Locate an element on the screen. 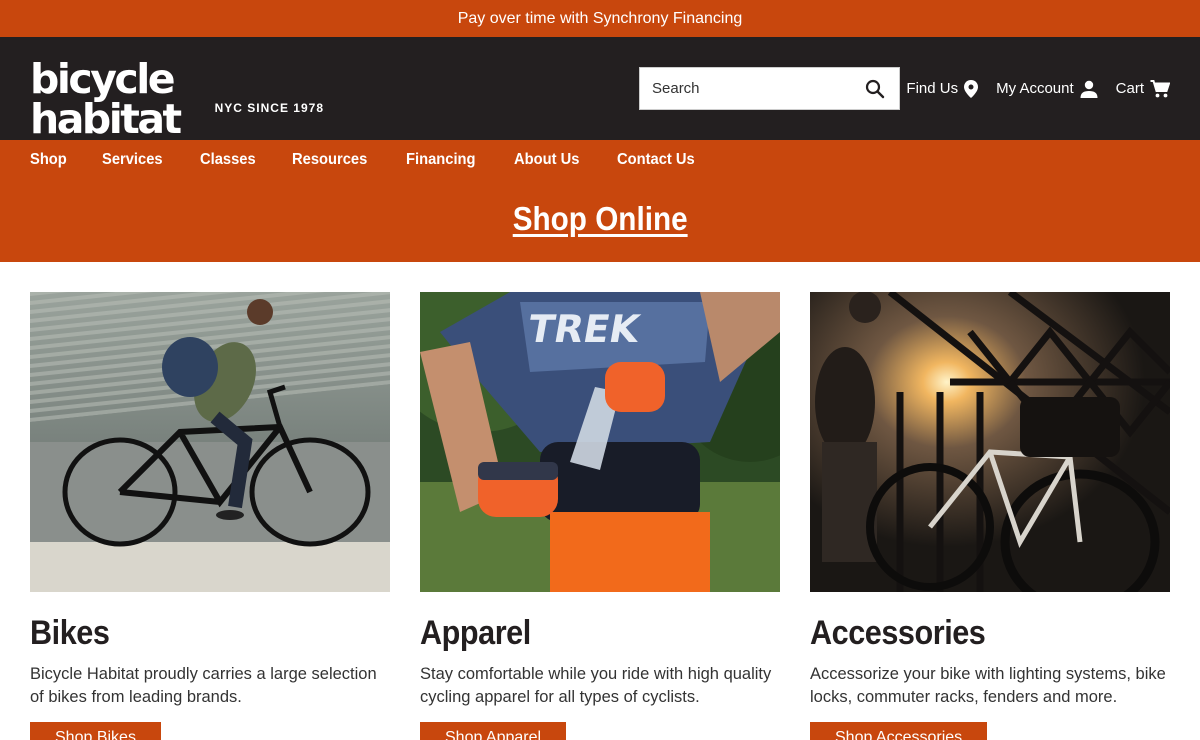 Image resolution: width=1200 pixels, height=740 pixels. apparel-image: TREK is located at coordinates (600, 442).